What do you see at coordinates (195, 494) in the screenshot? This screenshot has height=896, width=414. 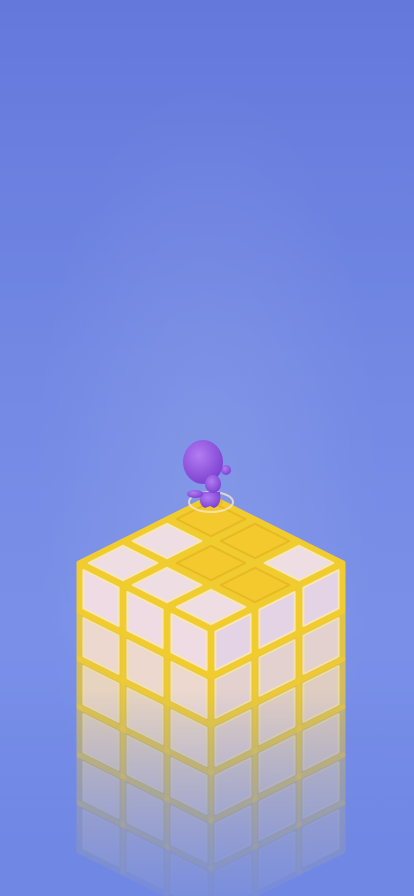 I see `character-left-arm` at bounding box center [195, 494].